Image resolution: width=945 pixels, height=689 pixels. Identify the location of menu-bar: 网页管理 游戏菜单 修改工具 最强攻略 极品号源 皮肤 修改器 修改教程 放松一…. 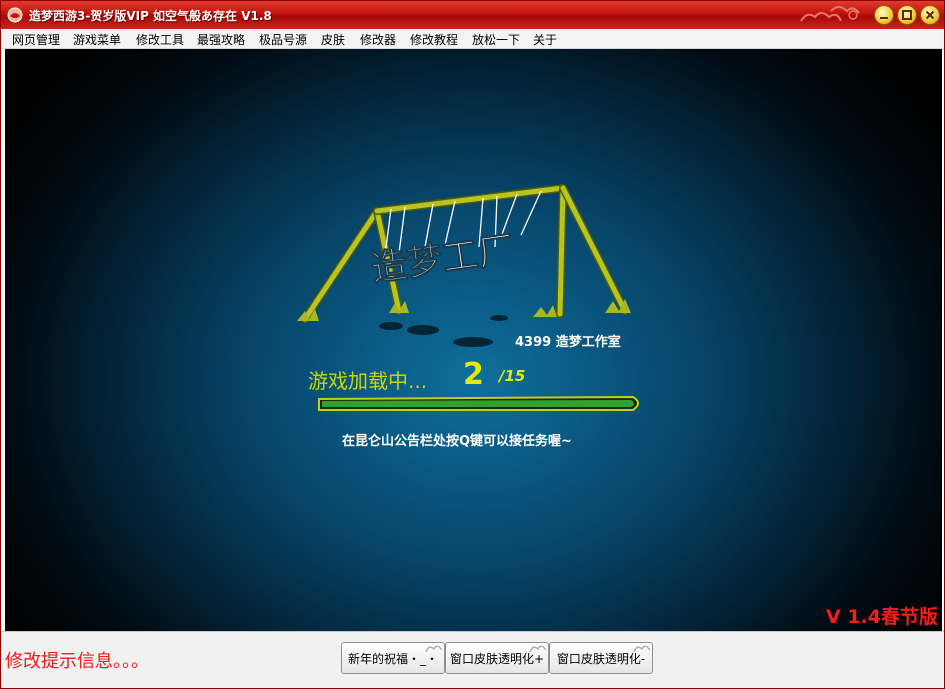
(472, 39).